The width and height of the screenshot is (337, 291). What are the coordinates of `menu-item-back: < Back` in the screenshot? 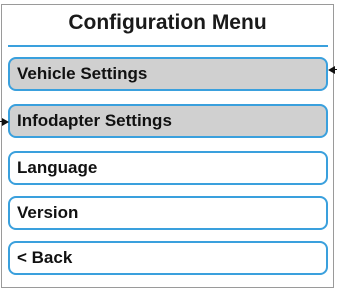 It's located at (168, 258).